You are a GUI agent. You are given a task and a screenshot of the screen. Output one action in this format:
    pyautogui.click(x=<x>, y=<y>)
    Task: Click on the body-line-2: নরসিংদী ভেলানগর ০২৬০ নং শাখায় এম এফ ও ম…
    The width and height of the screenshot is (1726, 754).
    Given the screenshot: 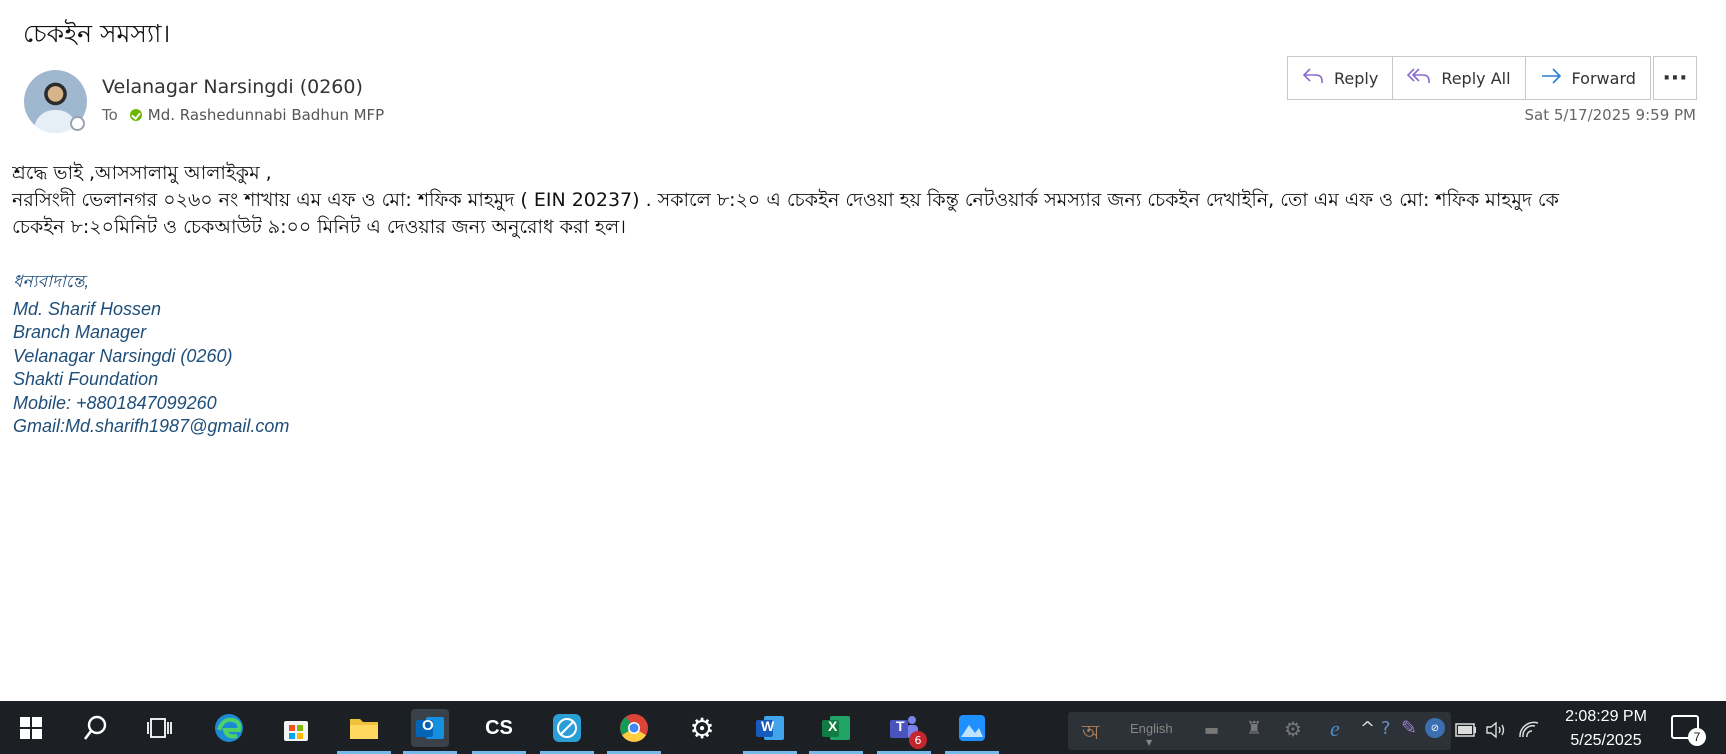 What is the action you would take?
    pyautogui.click(x=785, y=200)
    